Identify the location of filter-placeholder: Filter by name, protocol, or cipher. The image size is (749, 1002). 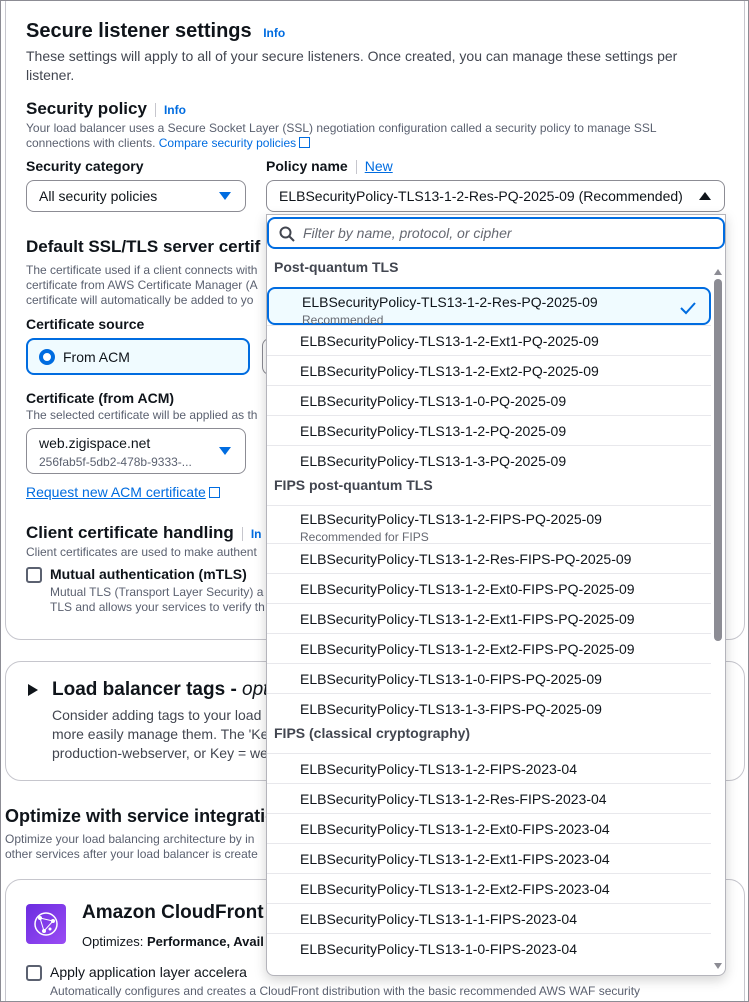
(407, 233).